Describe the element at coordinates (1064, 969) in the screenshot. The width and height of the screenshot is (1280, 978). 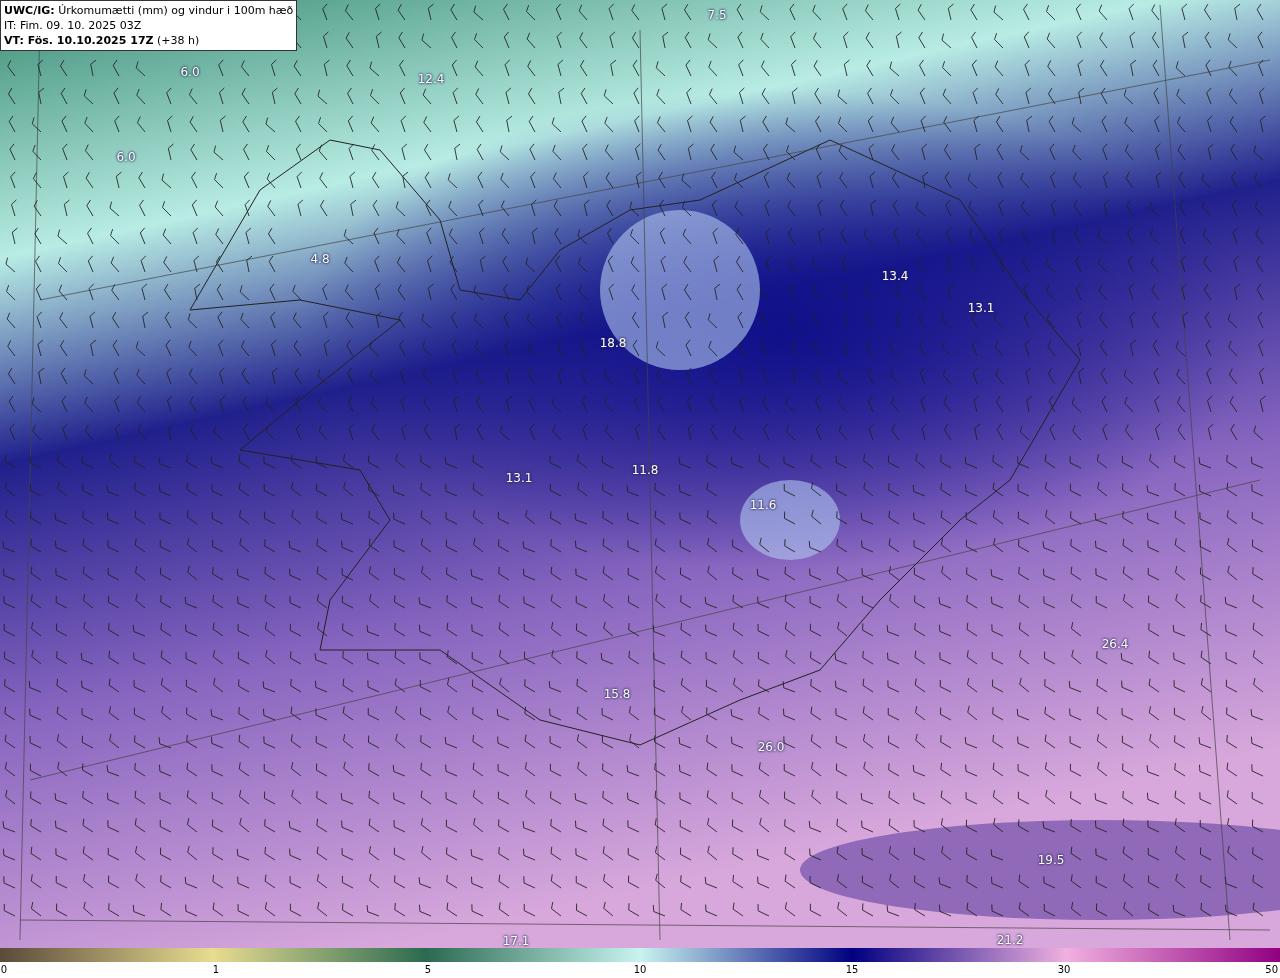
I see `scale-tick-label: 30` at that location.